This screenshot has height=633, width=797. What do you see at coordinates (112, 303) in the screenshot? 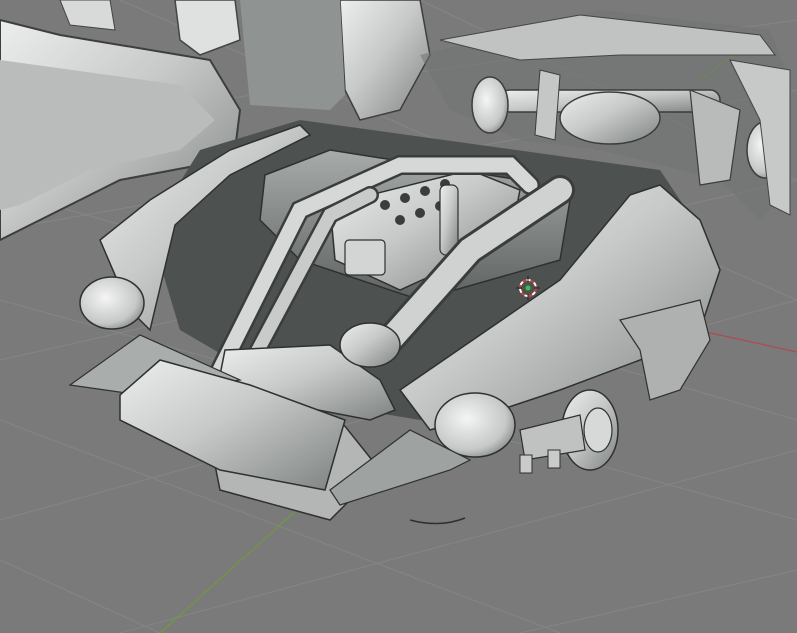
I see `headlamp-left` at bounding box center [112, 303].